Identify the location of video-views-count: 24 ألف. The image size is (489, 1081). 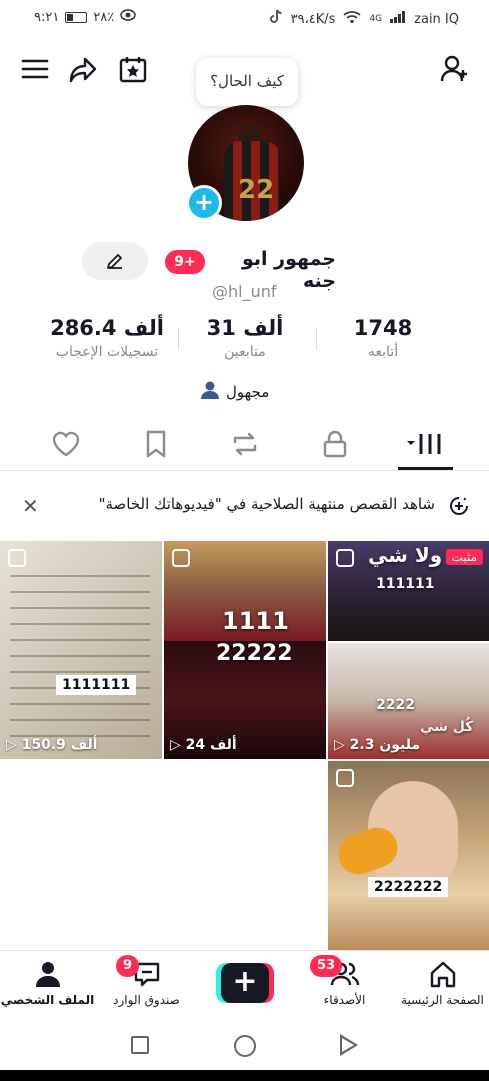
(211, 745).